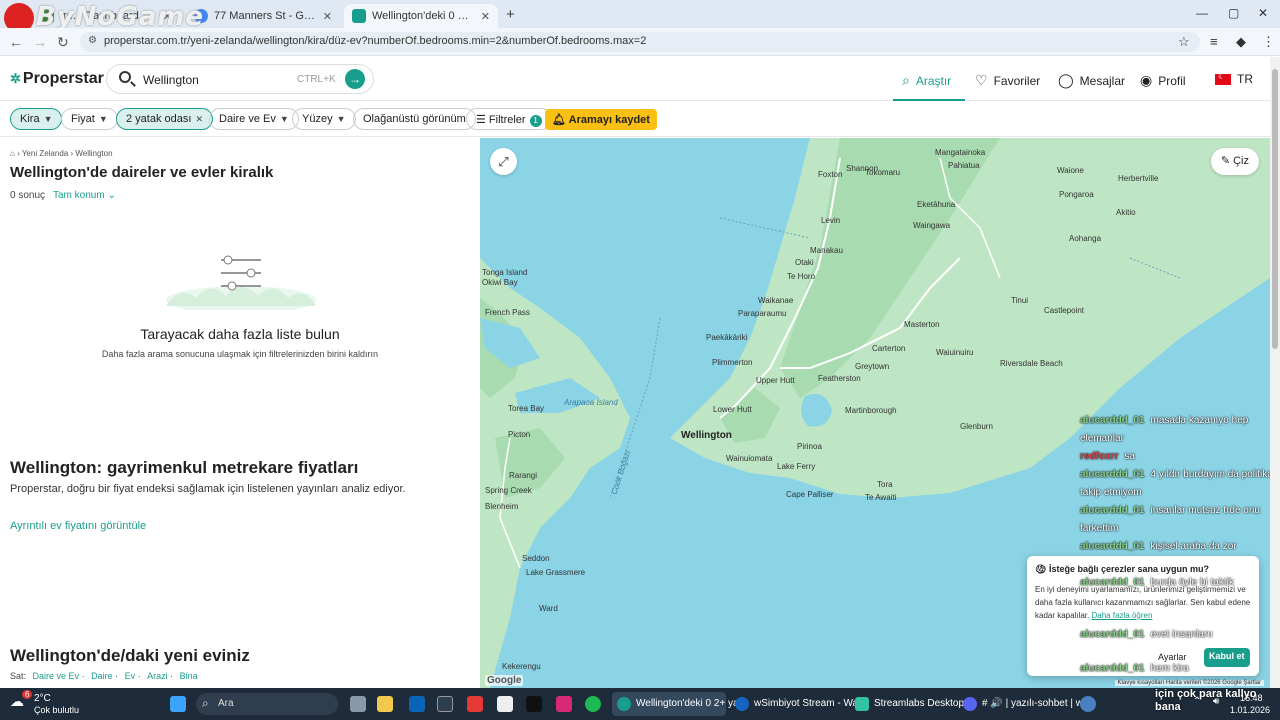 The height and width of the screenshot is (720, 1280). Describe the element at coordinates (189, 676) in the screenshot. I see `sale-link-building: Bina` at that location.